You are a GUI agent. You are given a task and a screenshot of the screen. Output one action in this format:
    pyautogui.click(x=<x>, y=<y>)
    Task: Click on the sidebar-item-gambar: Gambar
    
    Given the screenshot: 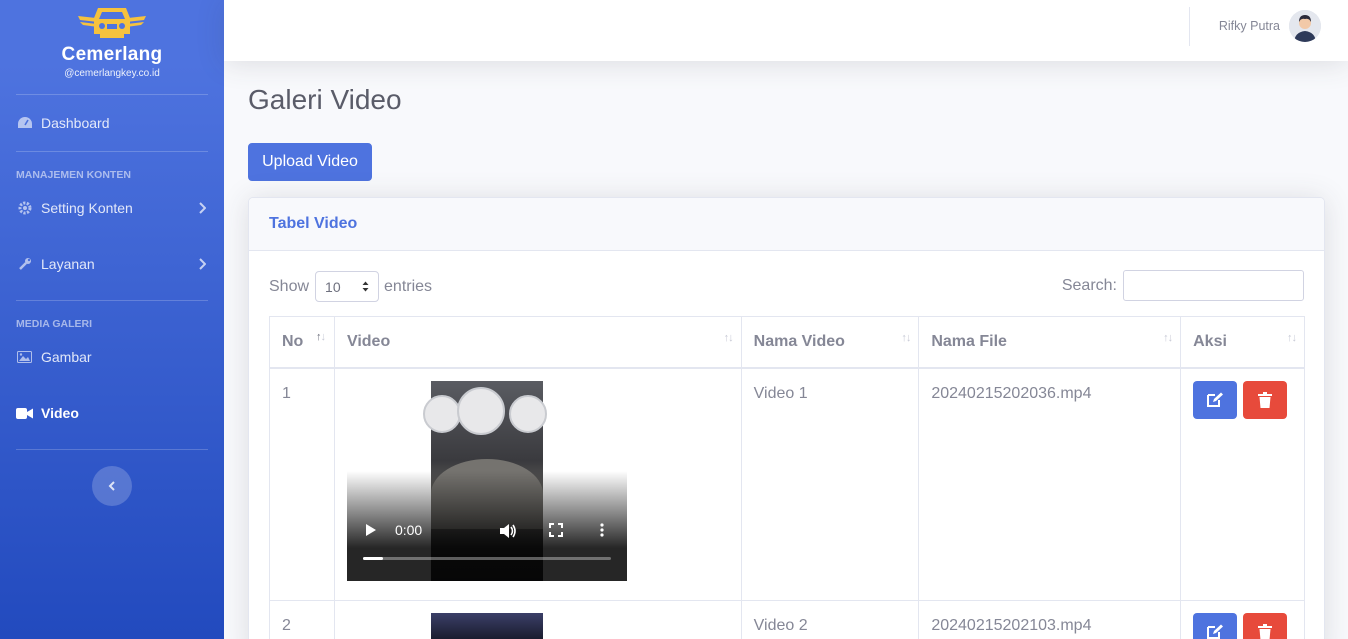 What is the action you would take?
    pyautogui.click(x=112, y=357)
    